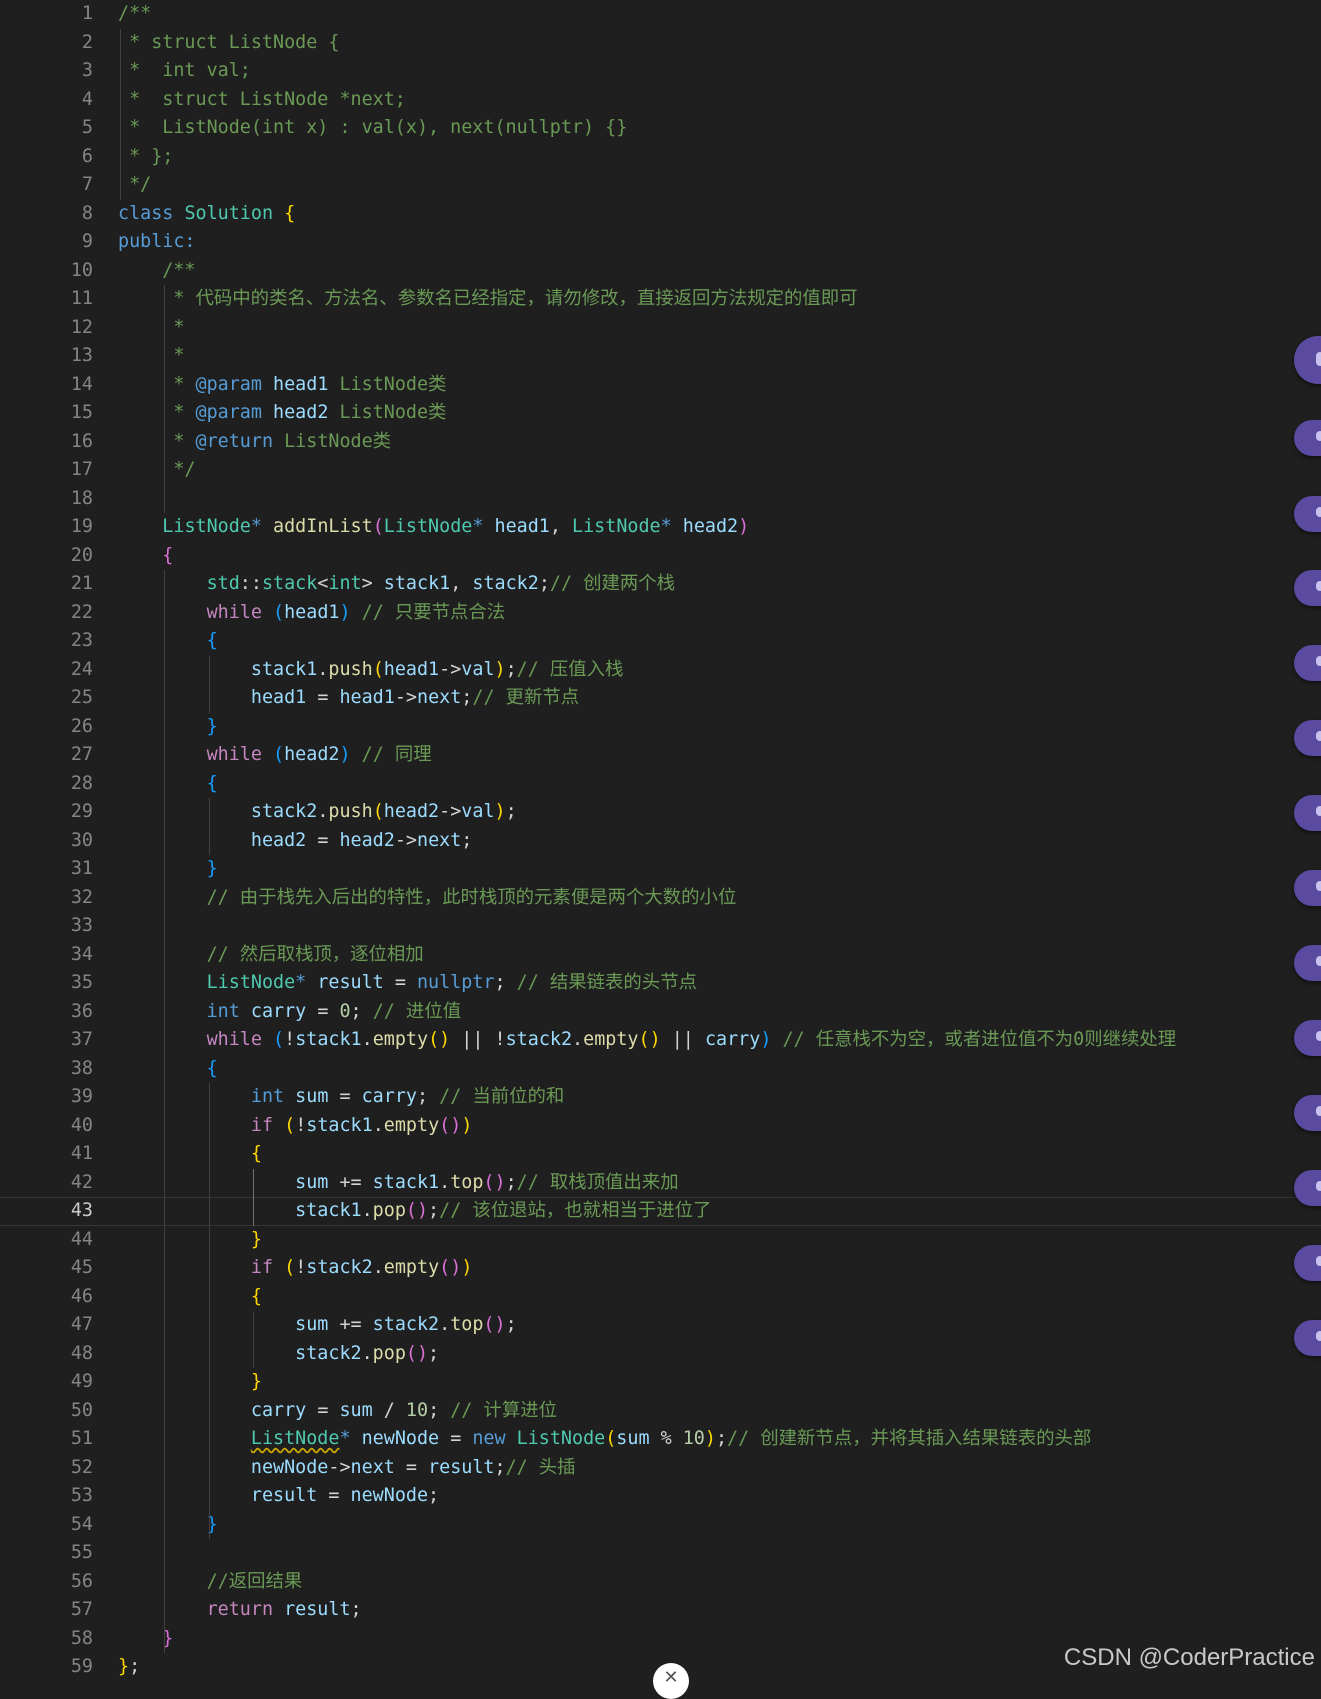 The width and height of the screenshot is (1321, 1699). Describe the element at coordinates (660, 385) in the screenshot. I see `code-line: 14 * @param head1 ListNode类` at that location.